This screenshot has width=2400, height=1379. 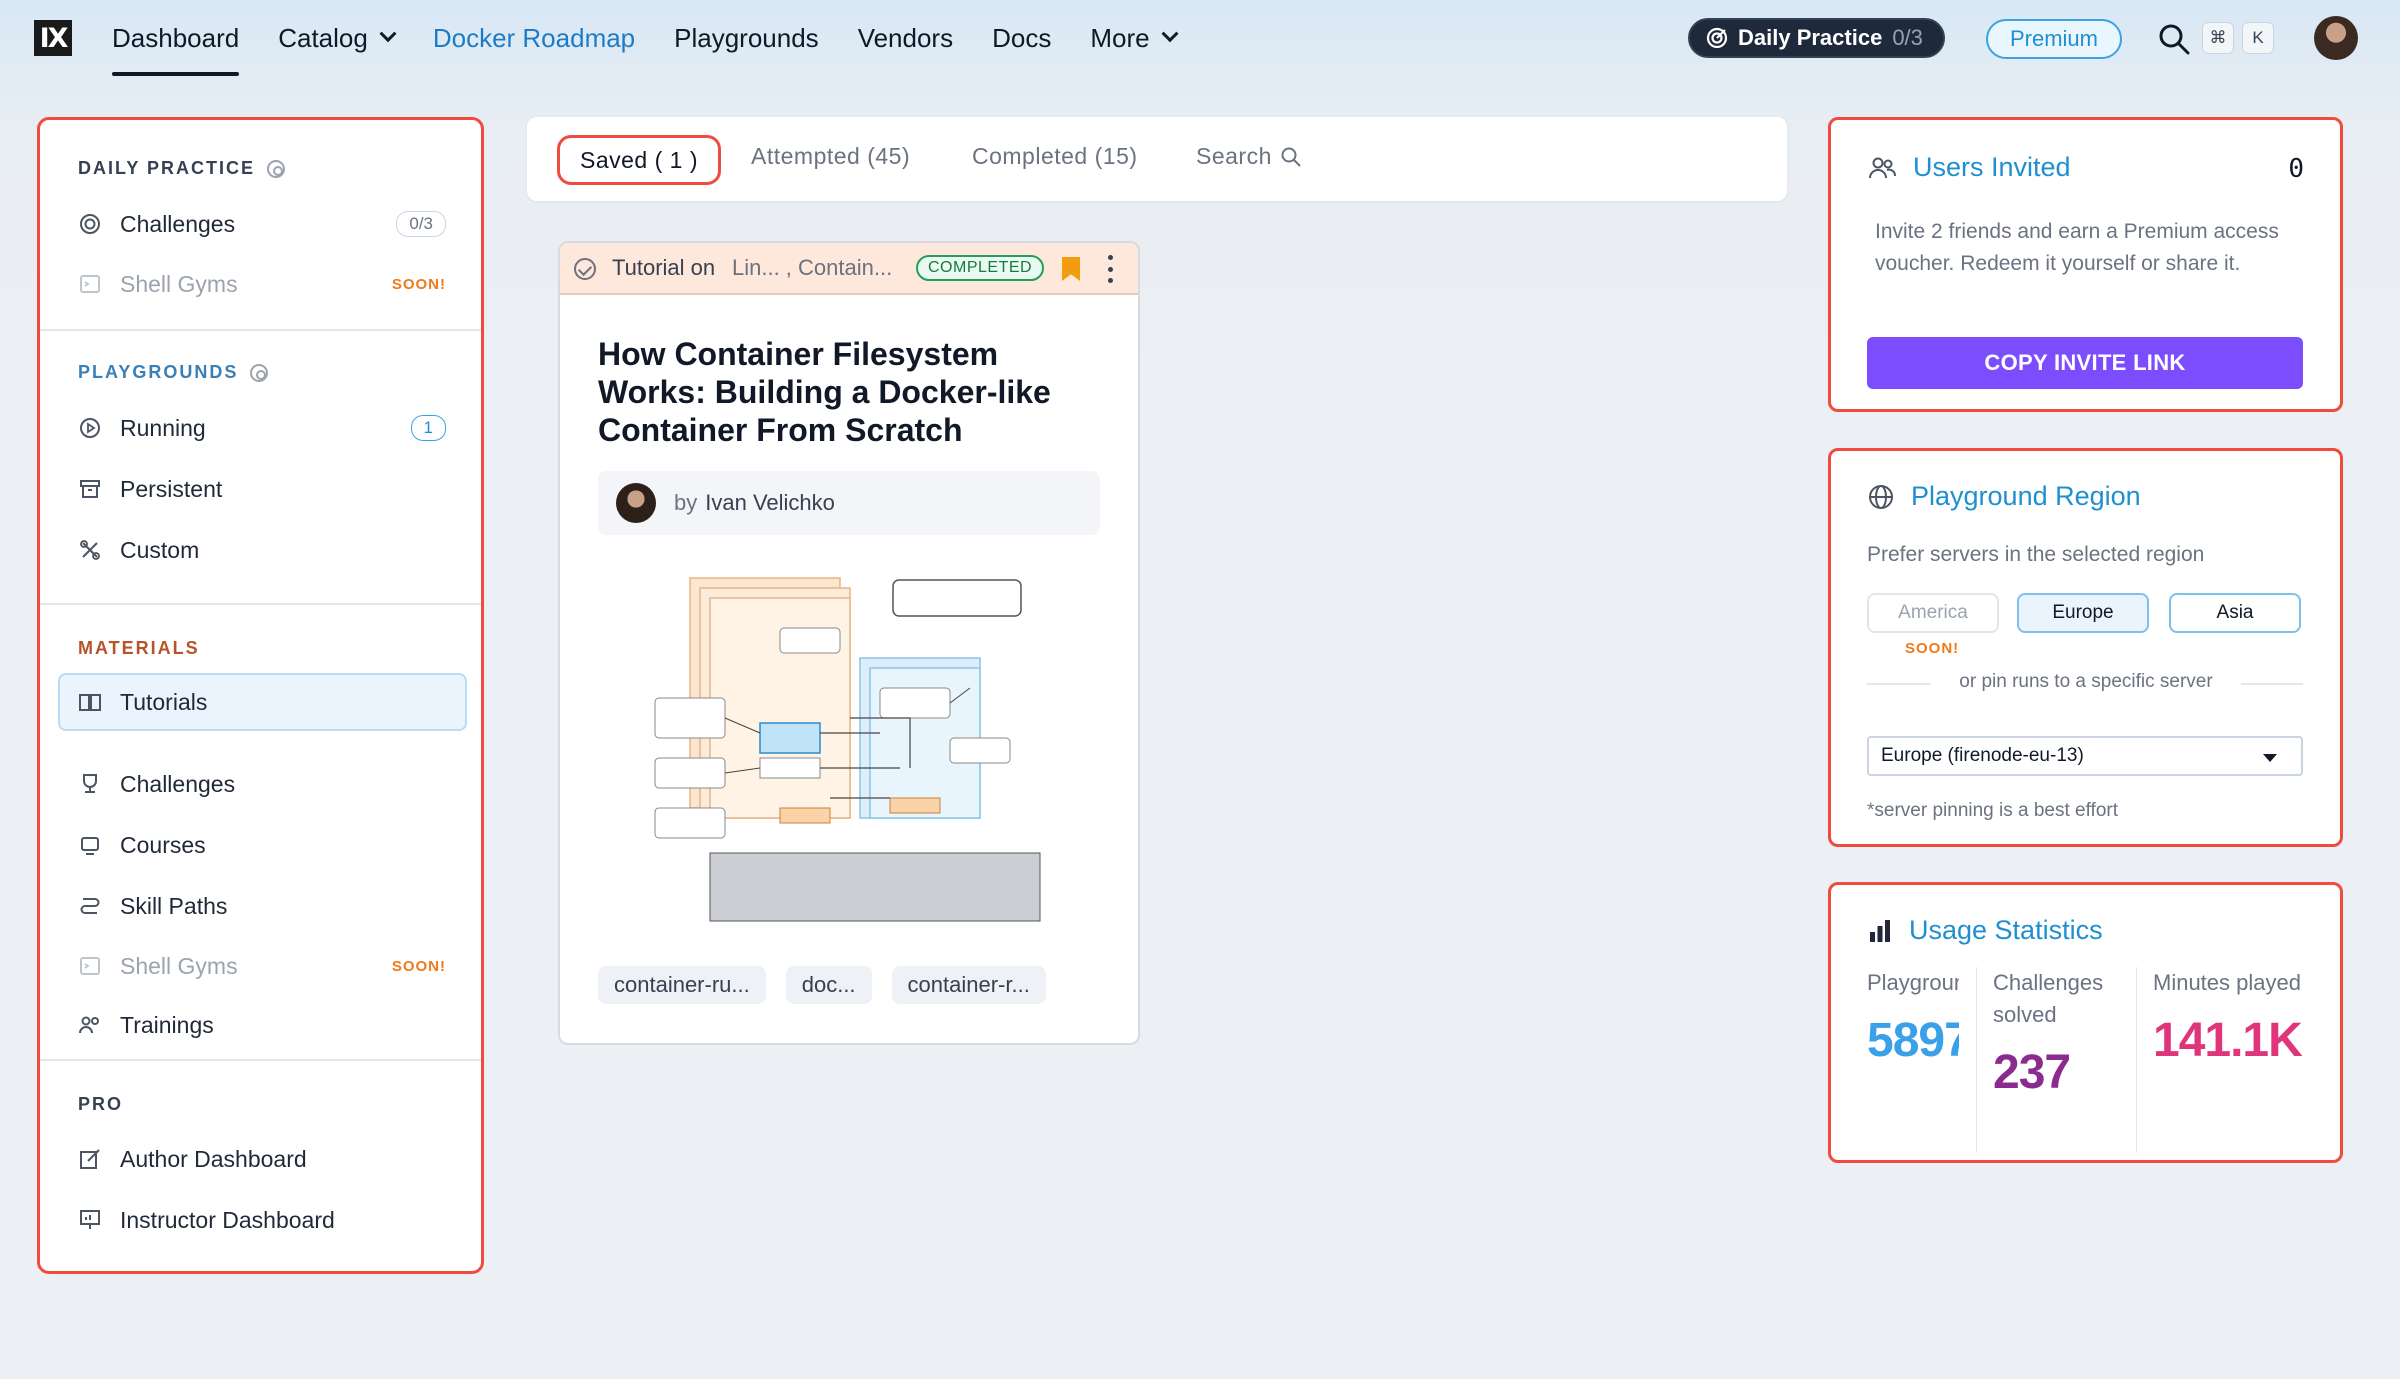 What do you see at coordinates (847, 749) in the screenshot?
I see `tutorial-diagram-image` at bounding box center [847, 749].